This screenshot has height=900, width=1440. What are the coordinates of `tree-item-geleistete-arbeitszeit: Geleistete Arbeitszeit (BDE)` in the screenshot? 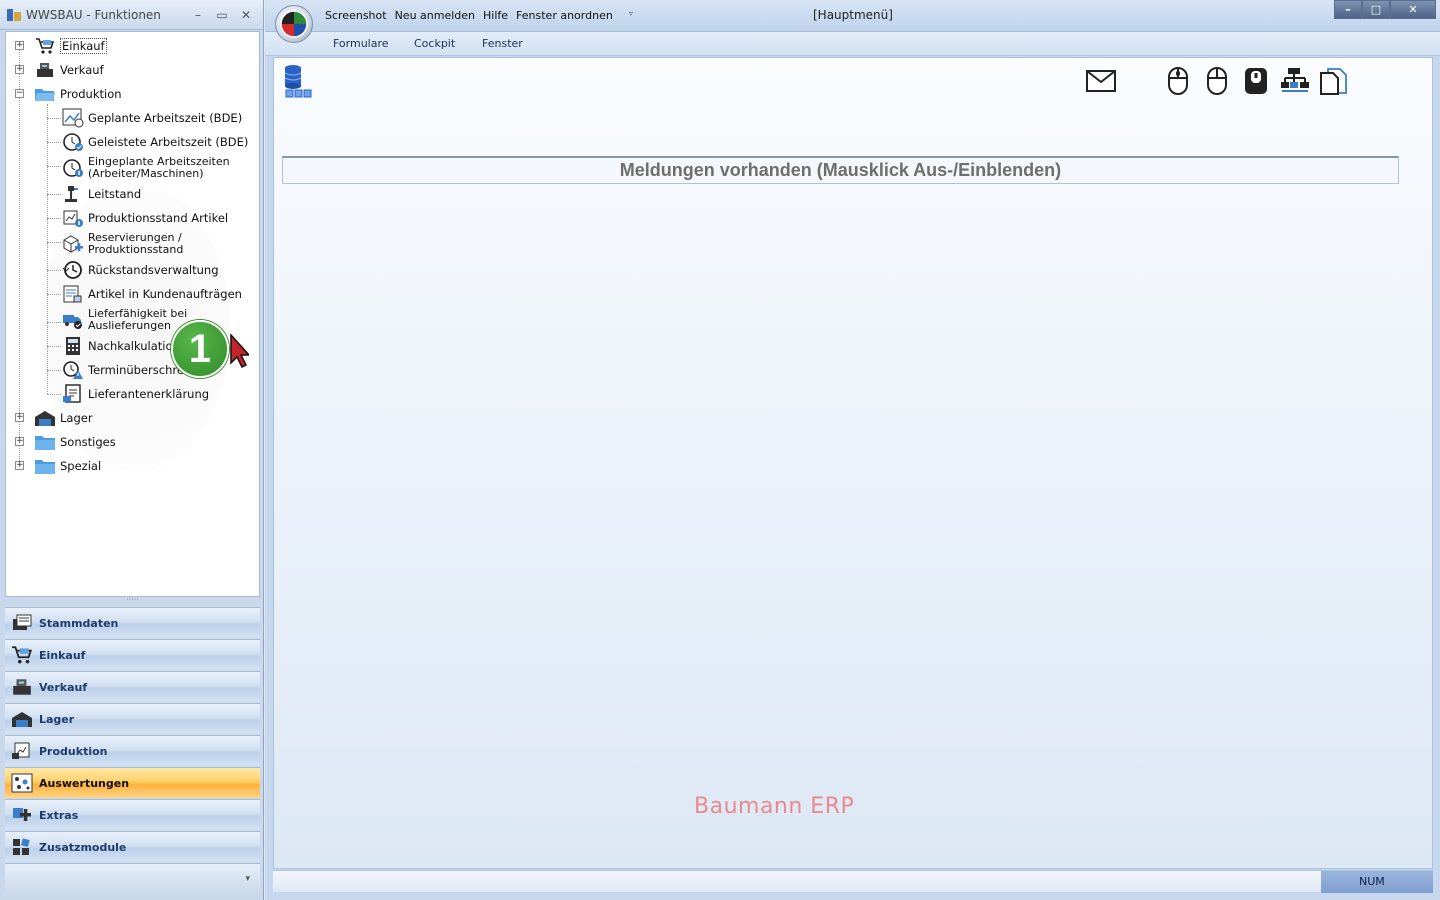 It's located at (155, 142).